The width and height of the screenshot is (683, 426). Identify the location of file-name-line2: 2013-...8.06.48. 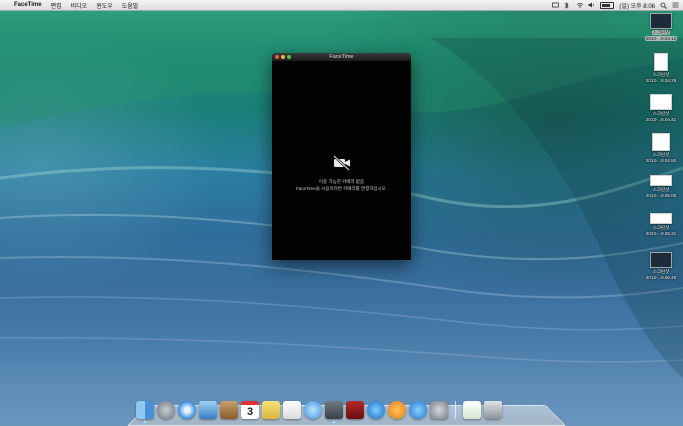
(661, 277).